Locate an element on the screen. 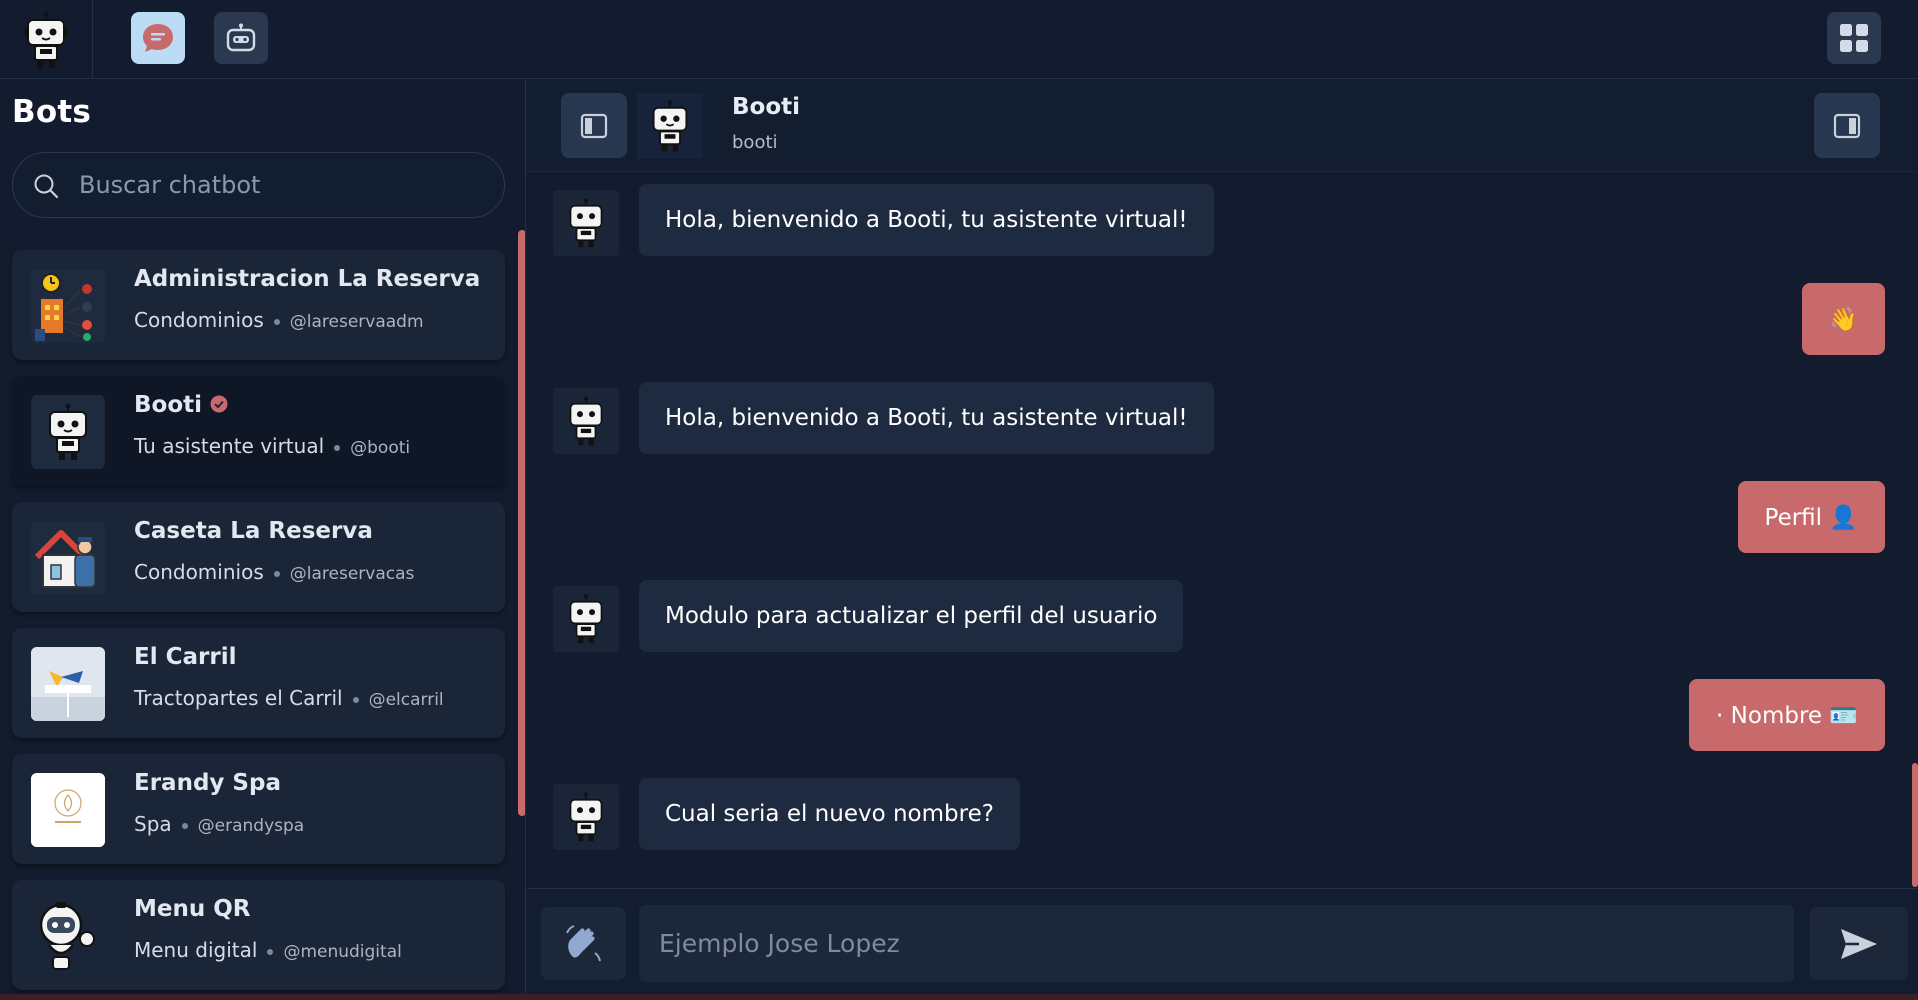  bot-category: Tractopartes el Carril is located at coordinates (238, 698).